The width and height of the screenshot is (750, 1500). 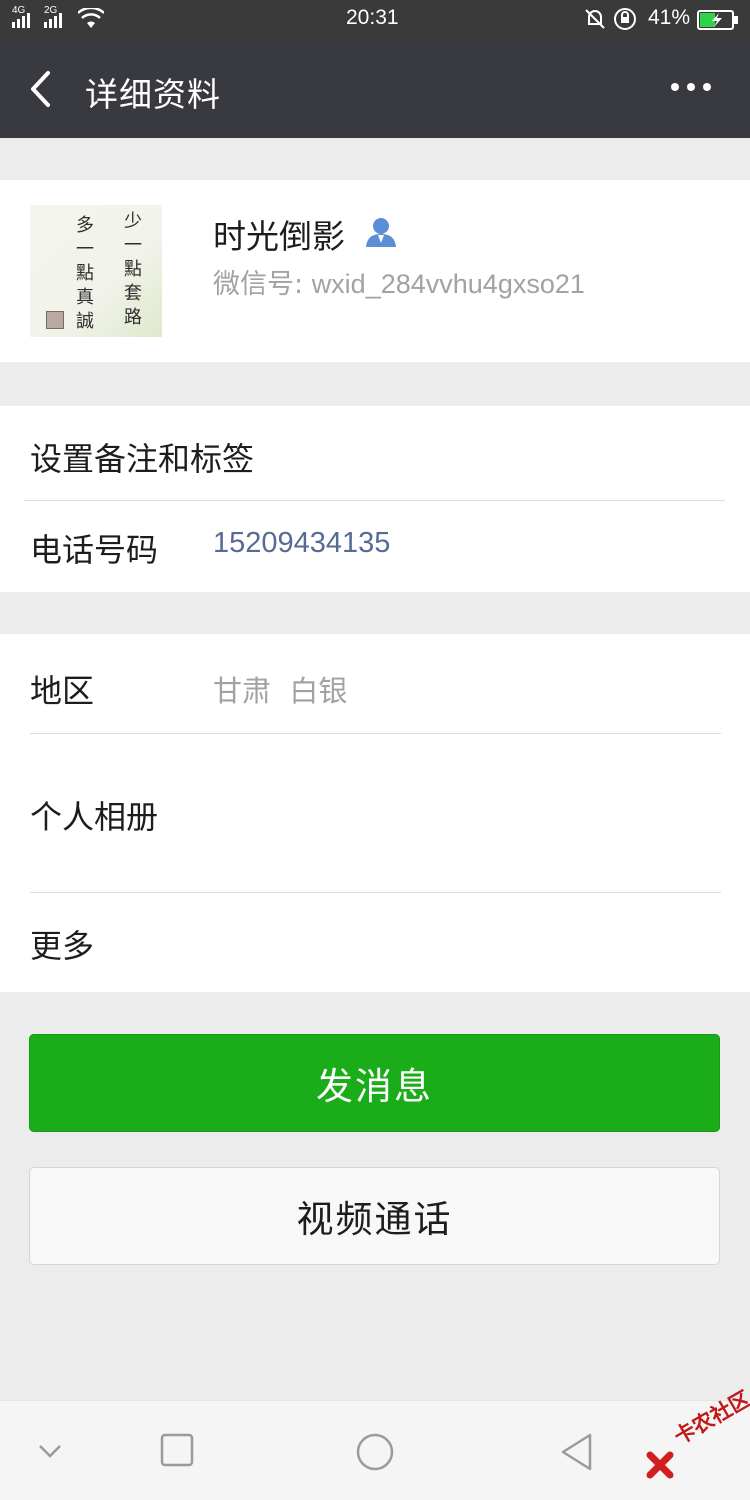 What do you see at coordinates (448, 284) in the screenshot?
I see `wechat-id-value: wxid_284vvhu4gxso21` at bounding box center [448, 284].